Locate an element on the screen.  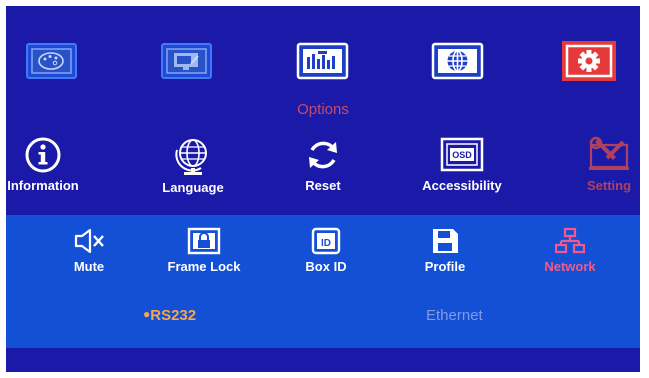
feature-item-network: Network is located at coordinates (570, 250).